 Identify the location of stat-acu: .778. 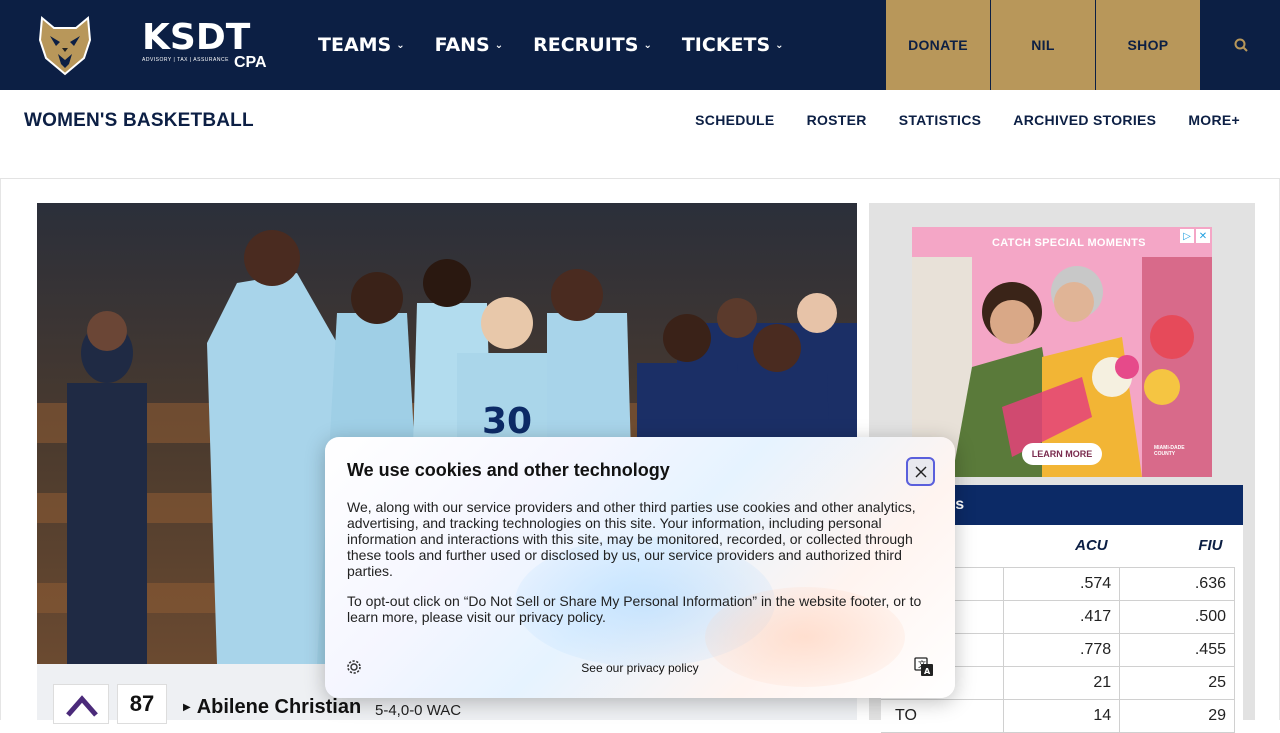
(1062, 649).